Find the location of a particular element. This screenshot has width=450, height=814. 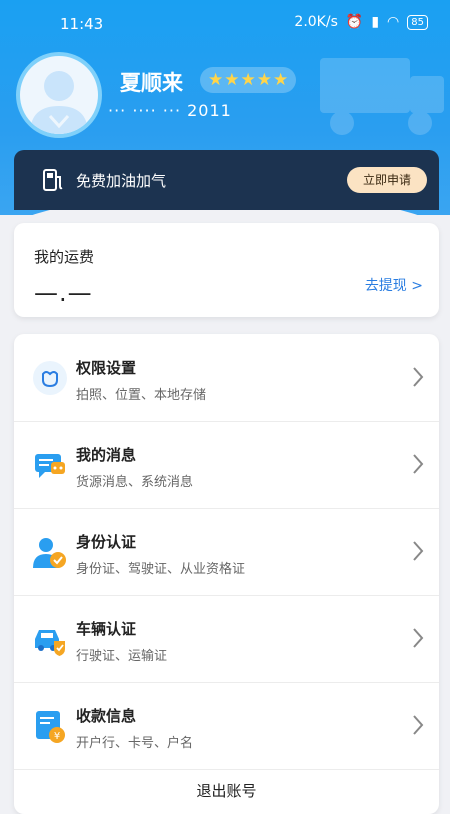

wifi-icon: ◠ is located at coordinates (393, 22).